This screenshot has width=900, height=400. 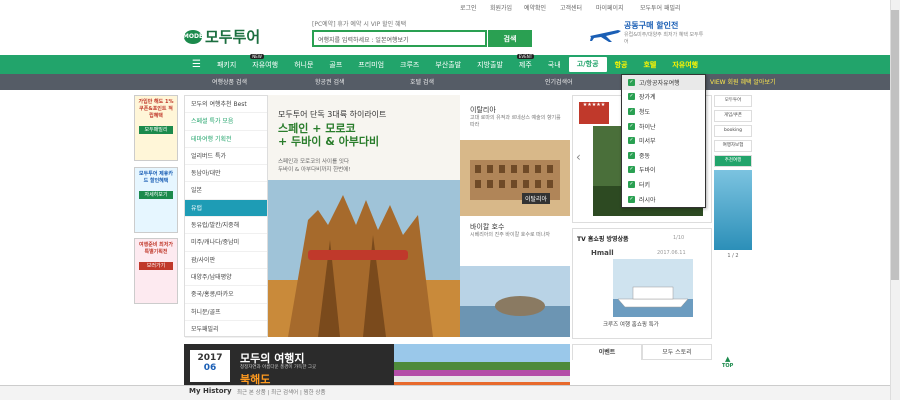 What do you see at coordinates (677, 352) in the screenshot?
I see `tab-story: 모두 스토리` at bounding box center [677, 352].